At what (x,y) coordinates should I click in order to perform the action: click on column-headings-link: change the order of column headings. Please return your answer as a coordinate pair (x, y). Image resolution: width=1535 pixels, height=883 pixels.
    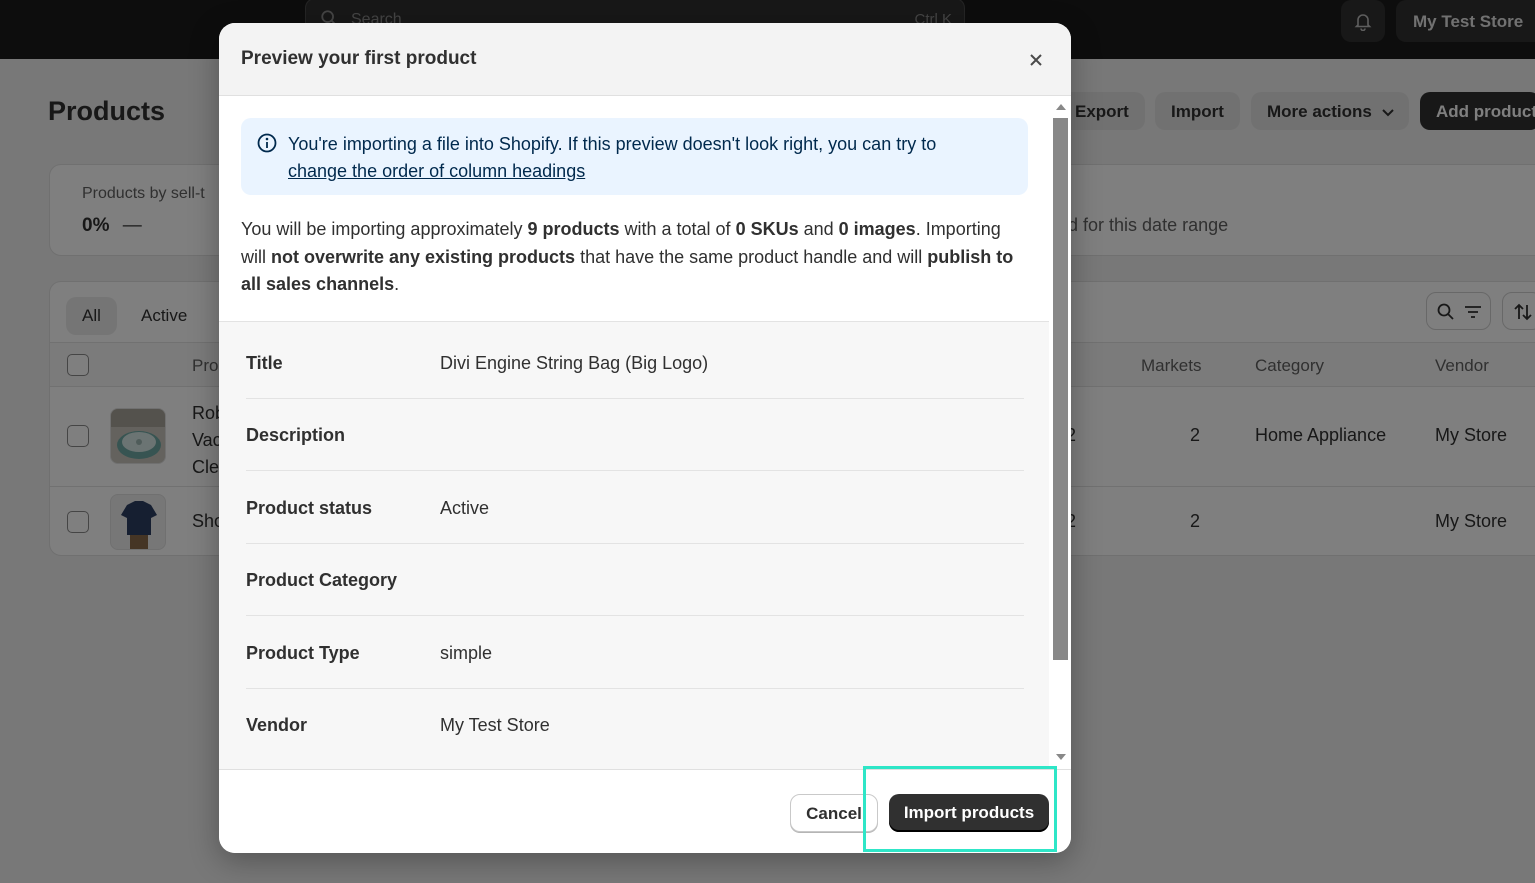
    Looking at the image, I should click on (436, 171).